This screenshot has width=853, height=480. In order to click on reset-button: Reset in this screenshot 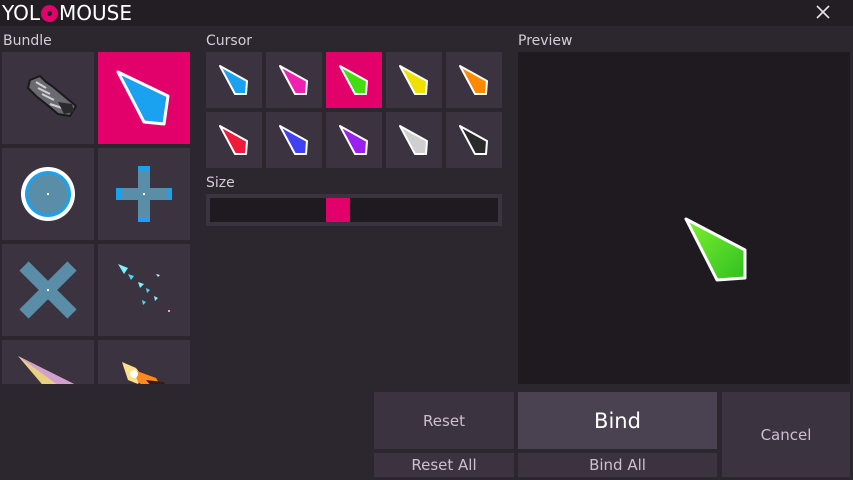, I will do `click(444, 420)`.